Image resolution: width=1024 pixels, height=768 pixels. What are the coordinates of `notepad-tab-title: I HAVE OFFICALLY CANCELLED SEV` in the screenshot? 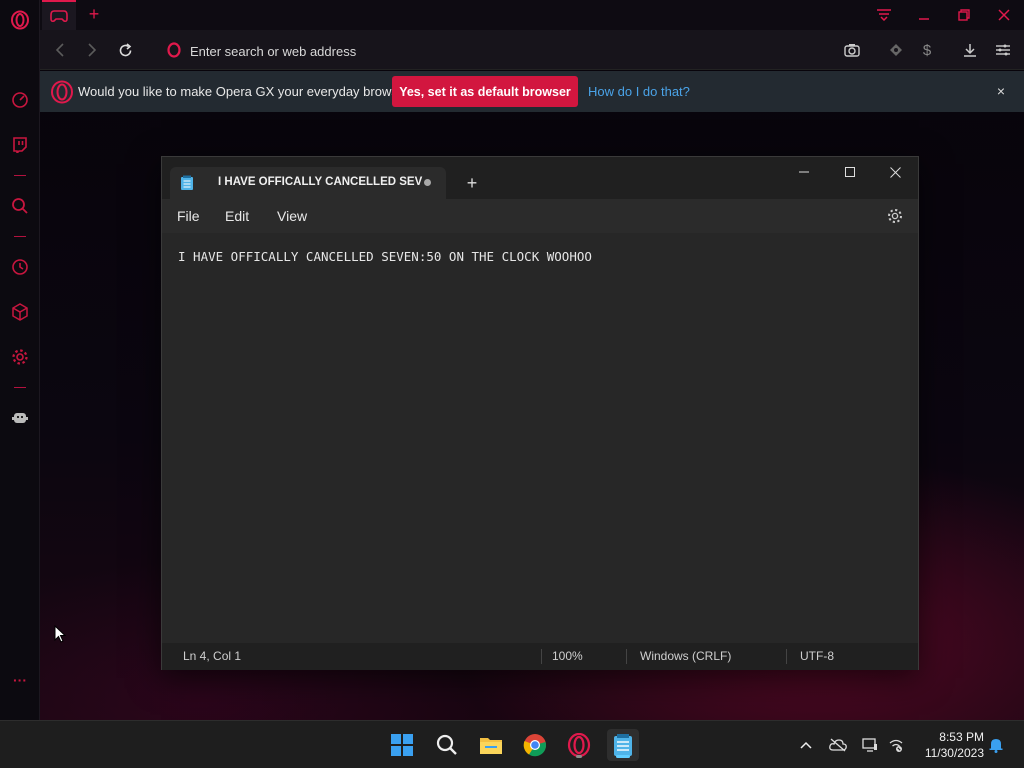 It's located at (320, 182).